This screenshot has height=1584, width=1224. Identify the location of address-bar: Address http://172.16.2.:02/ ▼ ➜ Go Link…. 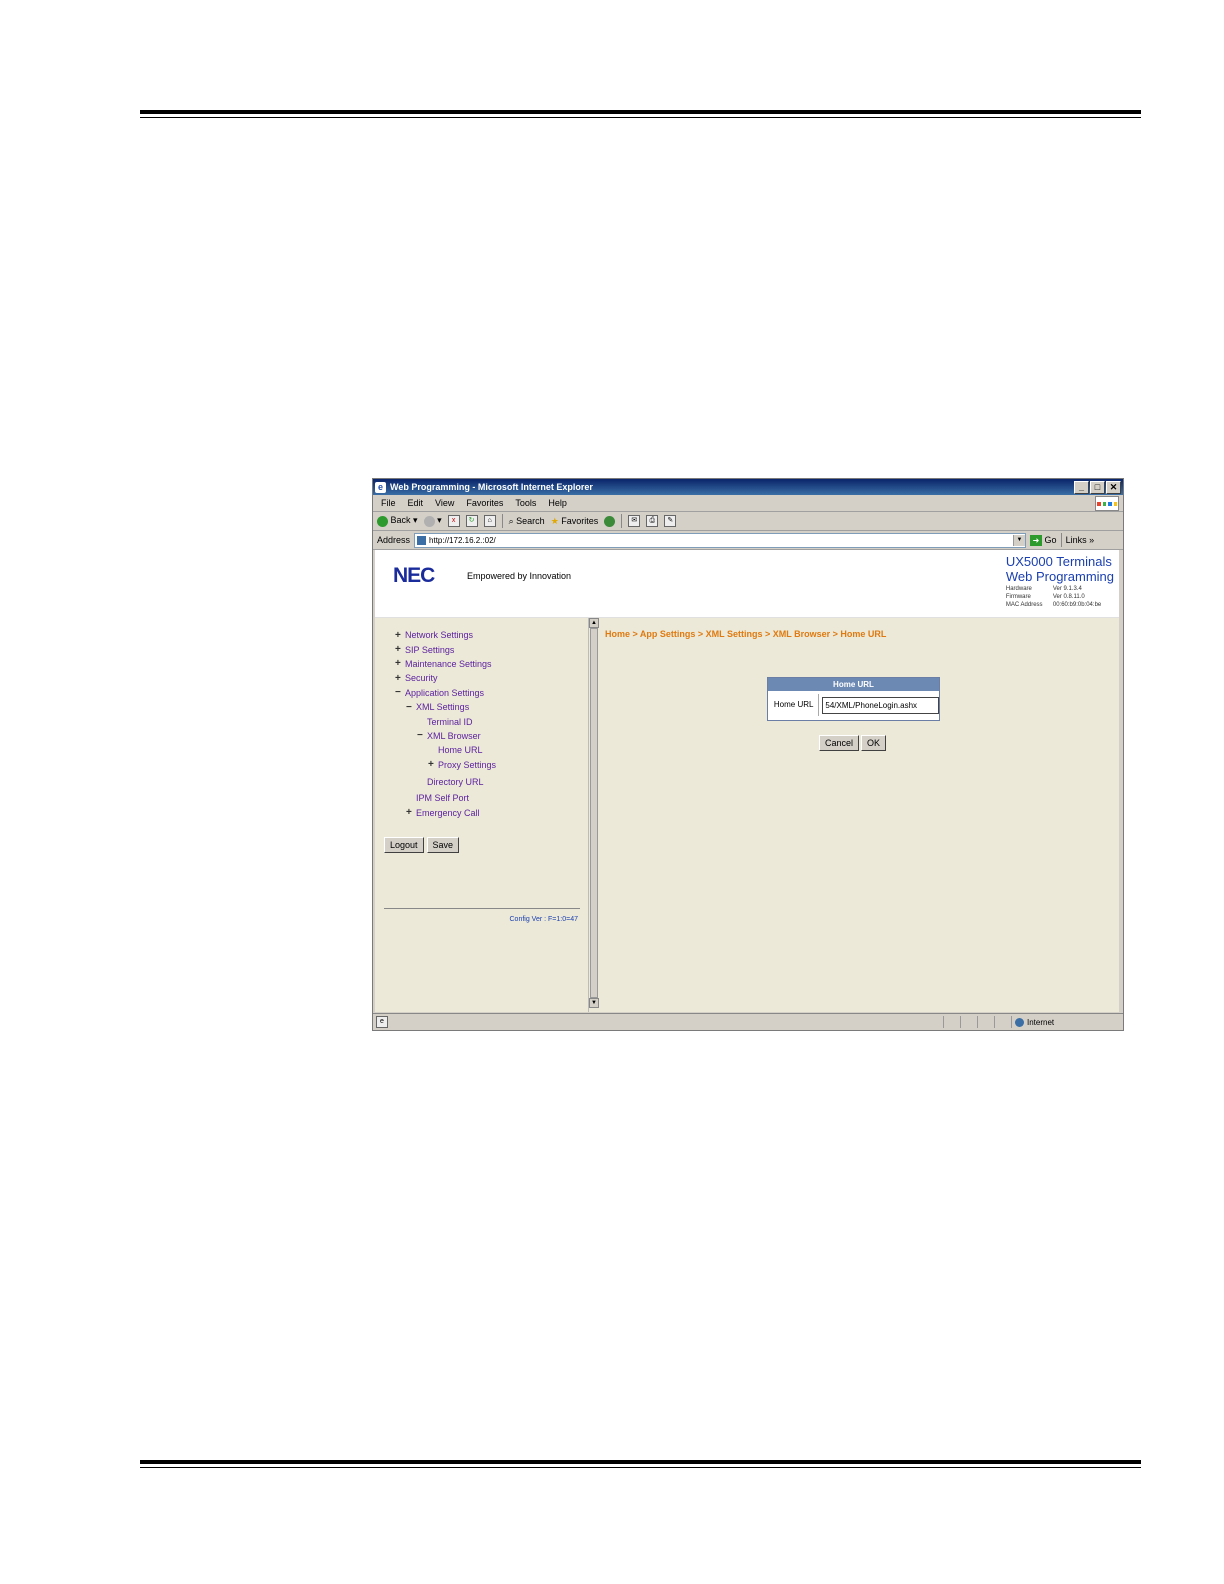
(748, 540).